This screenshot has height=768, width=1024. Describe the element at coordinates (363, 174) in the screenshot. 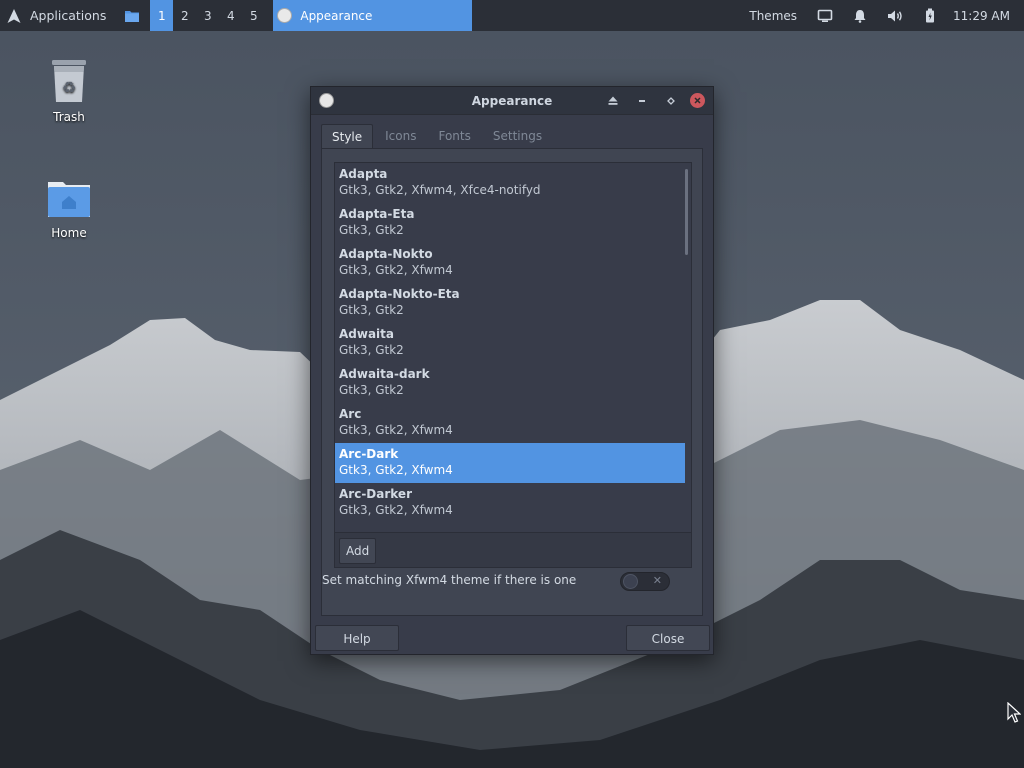

I see `theme-name: Adapta` at that location.